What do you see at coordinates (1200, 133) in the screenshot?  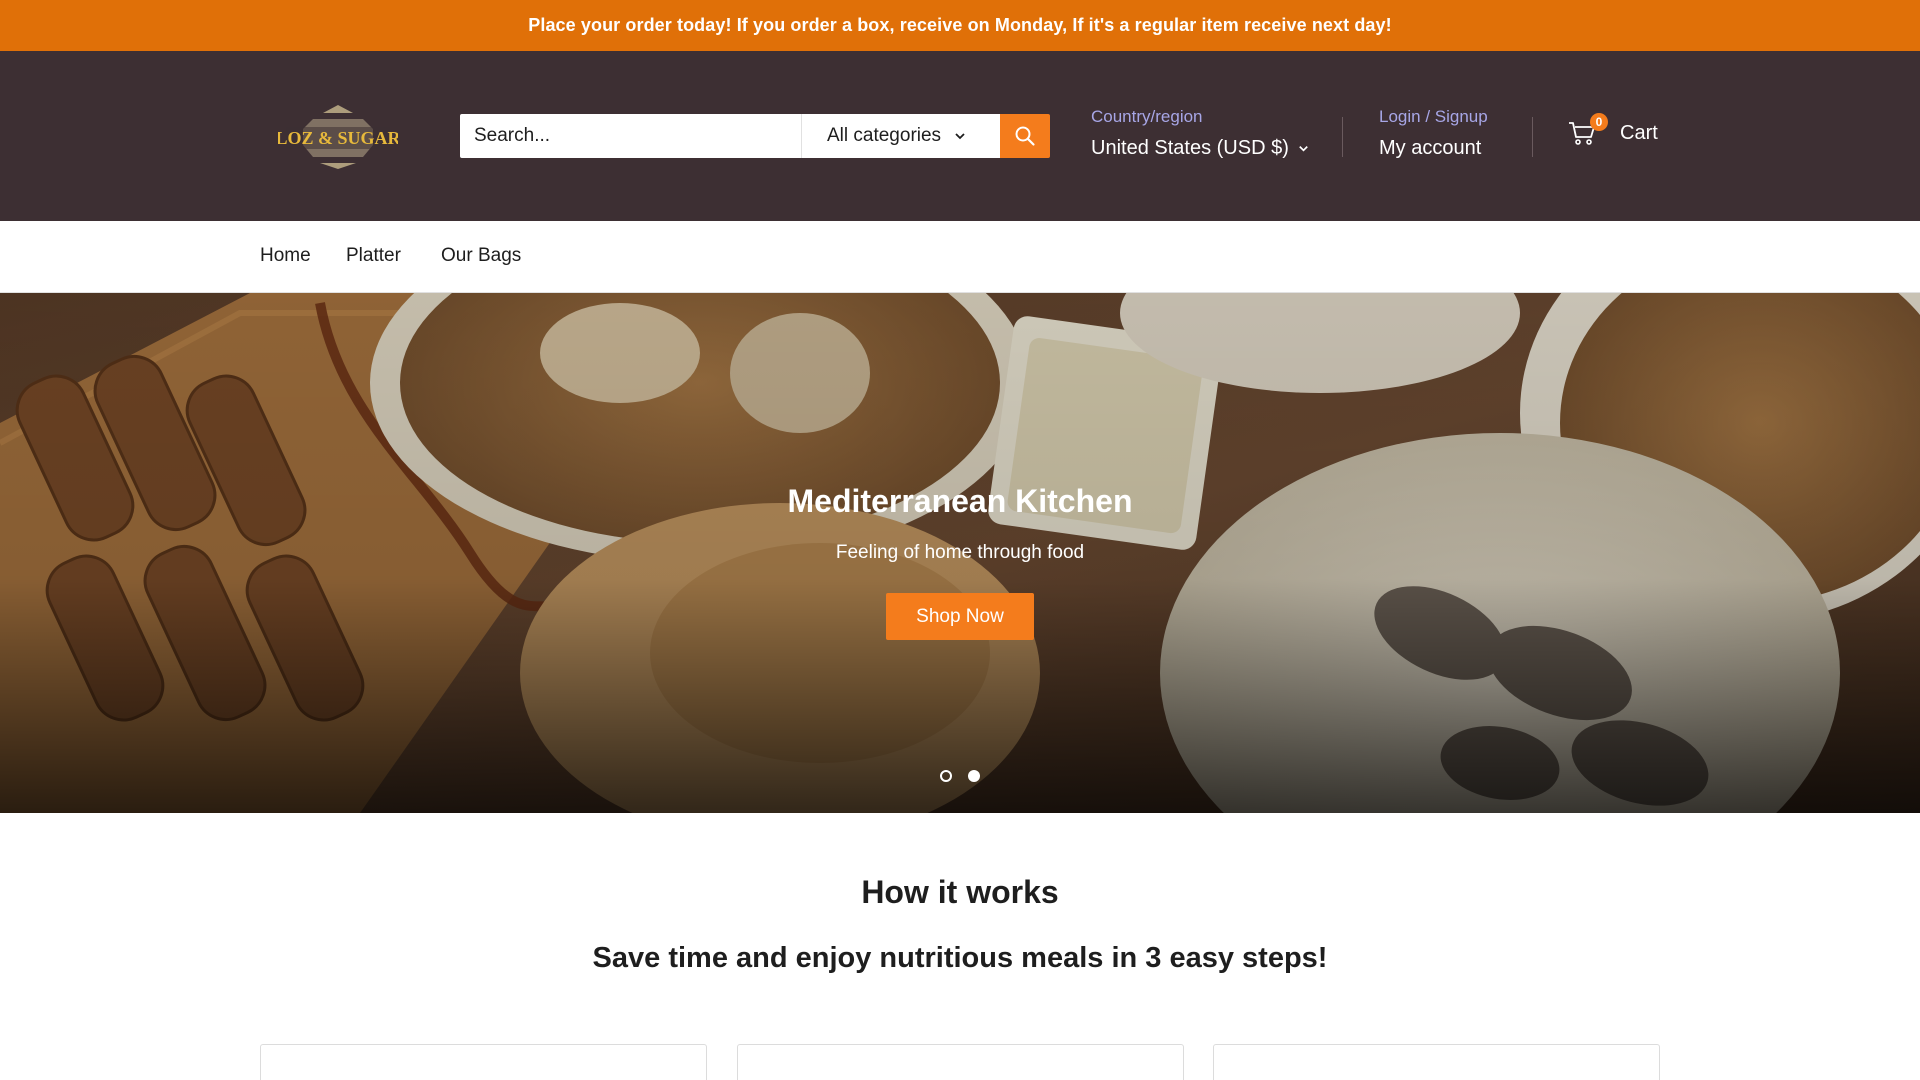 I see `region-selector: Country/region United States (USD $)` at bounding box center [1200, 133].